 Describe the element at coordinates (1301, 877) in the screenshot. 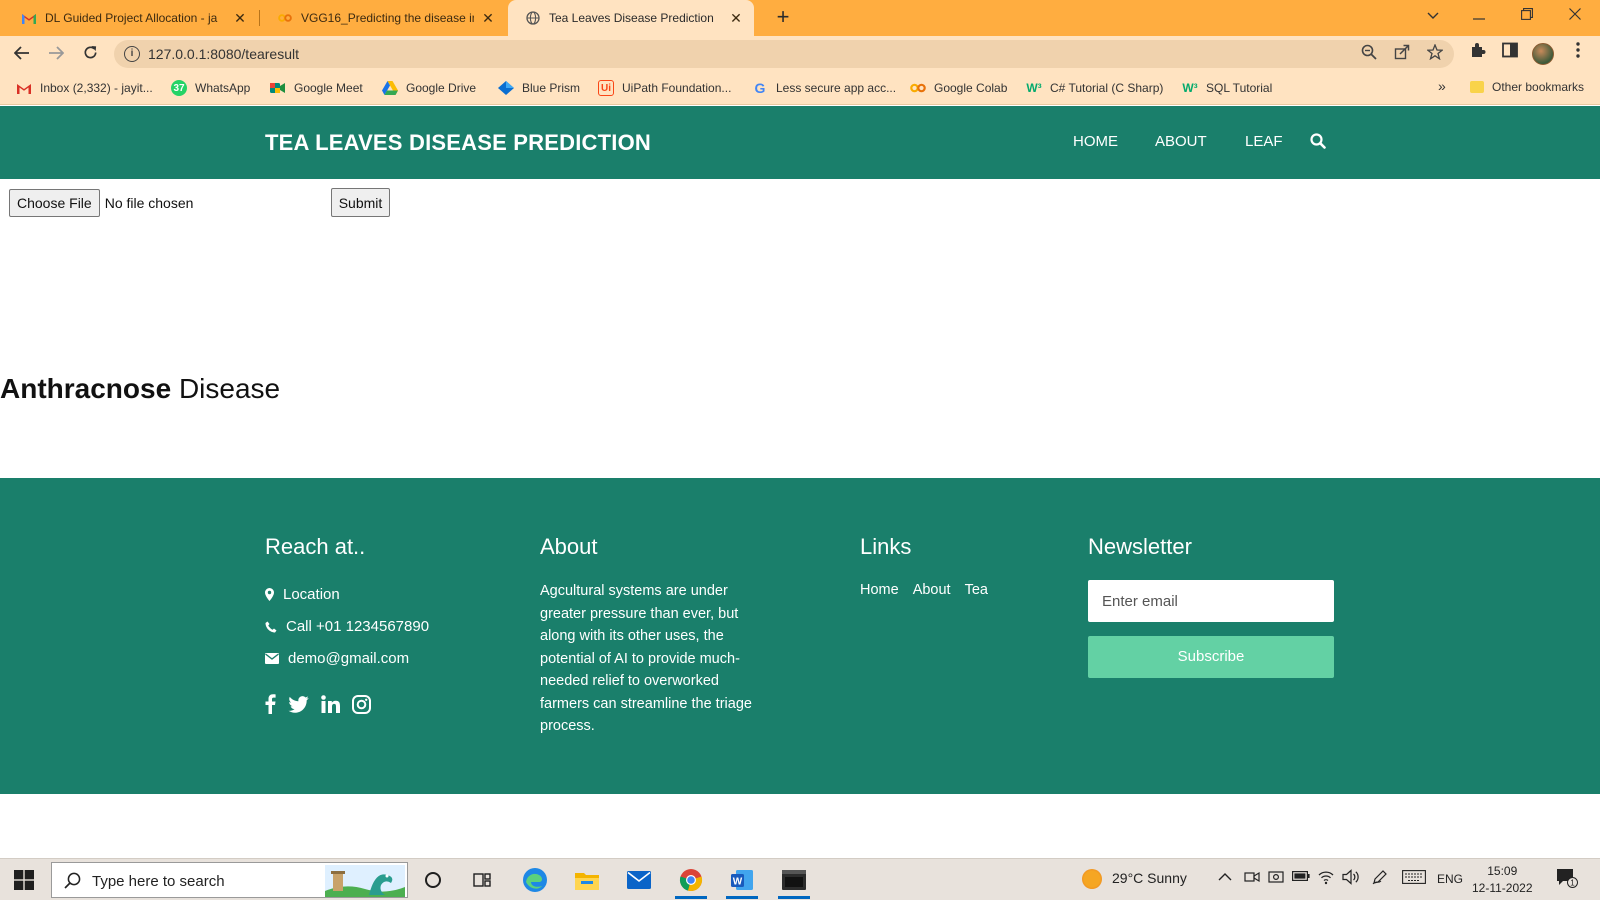

I see `battery-icon` at that location.